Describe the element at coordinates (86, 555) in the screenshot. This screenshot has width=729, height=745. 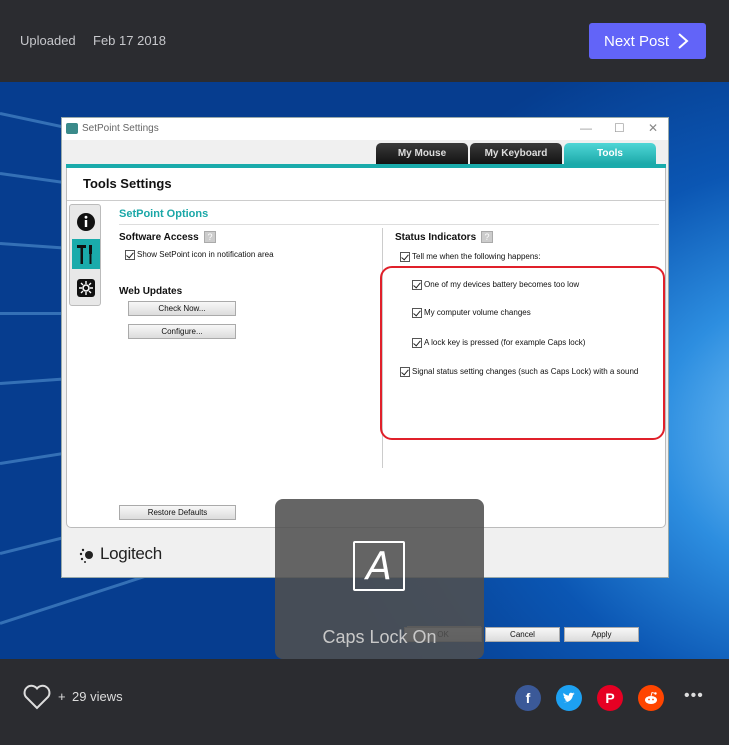
I see `logitech-logo-icon` at that location.